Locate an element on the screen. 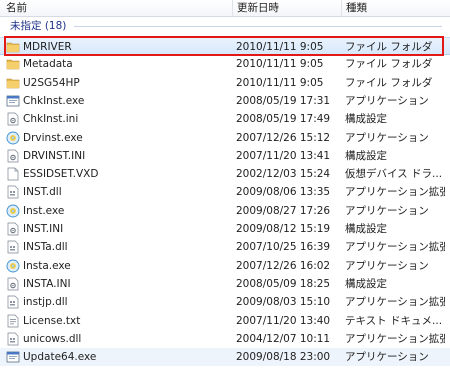 This screenshot has width=450, height=370. file-name: U2SG54HP is located at coordinates (51, 82).